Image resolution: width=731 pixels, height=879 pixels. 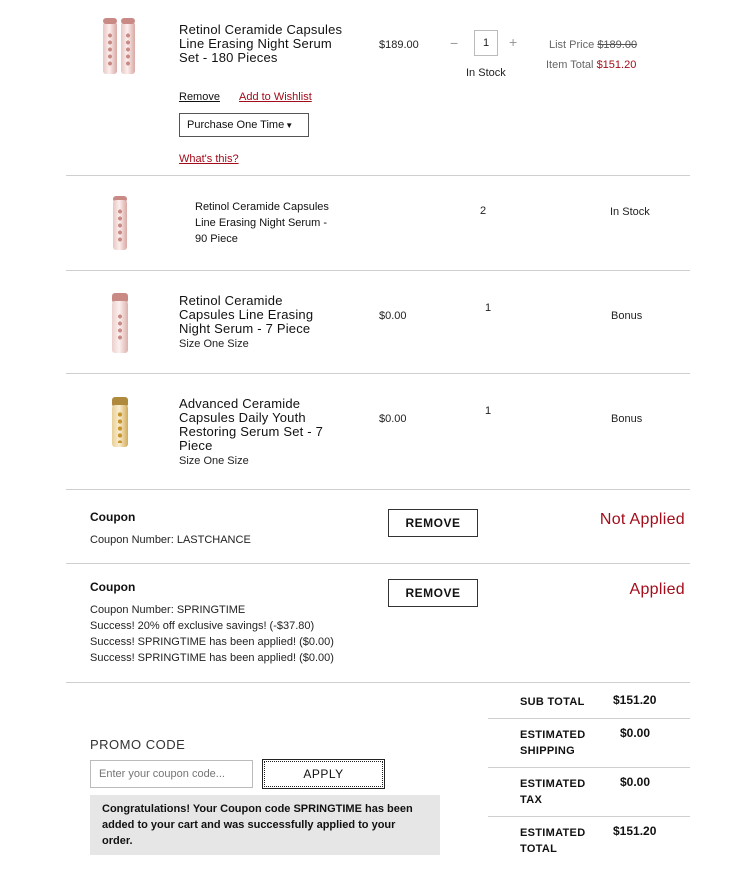 What do you see at coordinates (168, 610) in the screenshot?
I see `coupon-number: Coupon Number: SPRINGTIME` at bounding box center [168, 610].